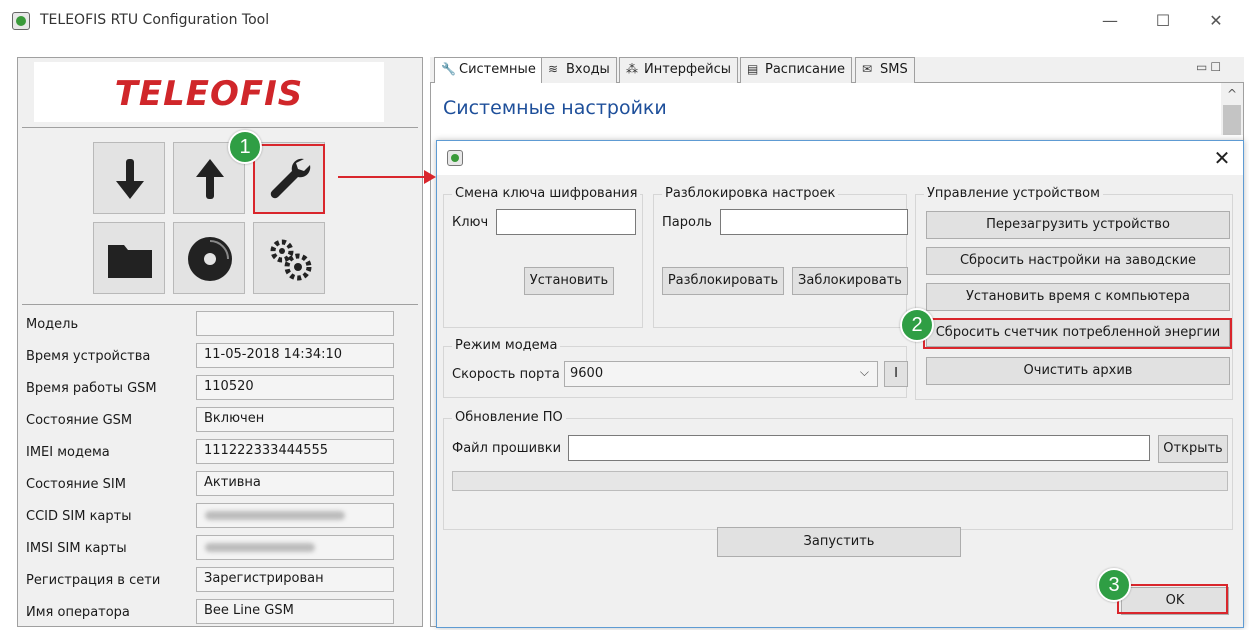  I want to click on tab-system: 🔧 Системные, so click(488, 70).